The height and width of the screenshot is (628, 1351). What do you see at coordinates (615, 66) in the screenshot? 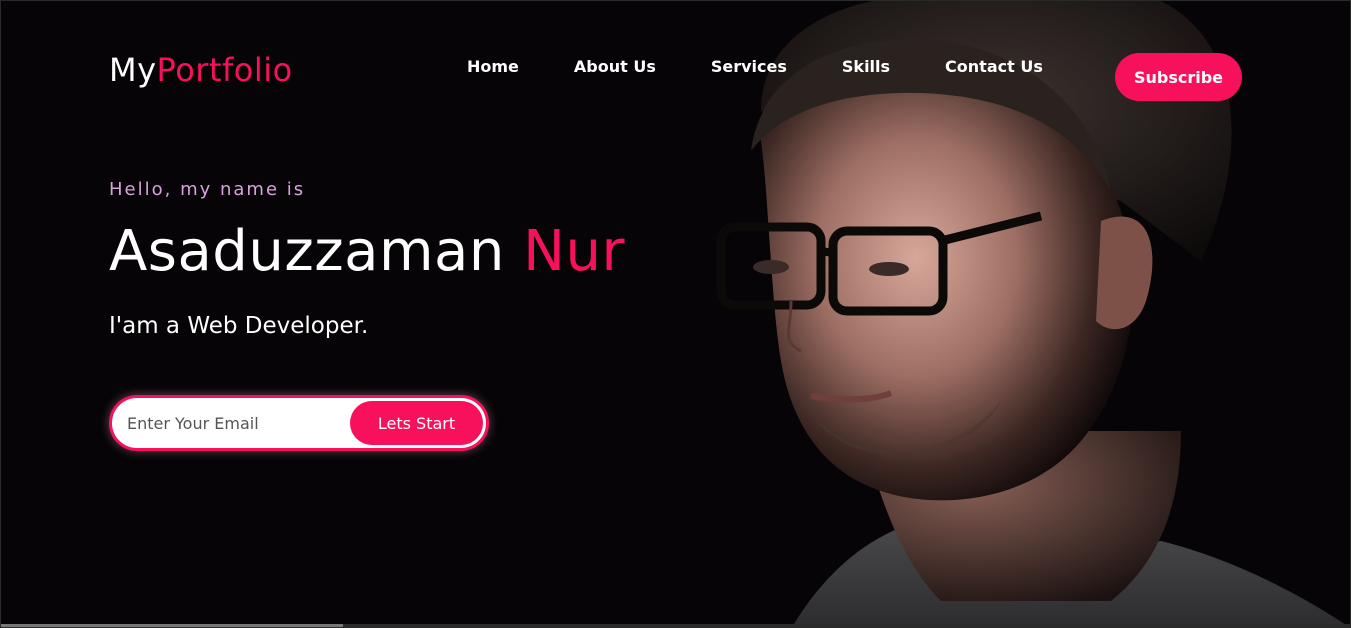
I see `nav-item-about-us: About Us` at bounding box center [615, 66].